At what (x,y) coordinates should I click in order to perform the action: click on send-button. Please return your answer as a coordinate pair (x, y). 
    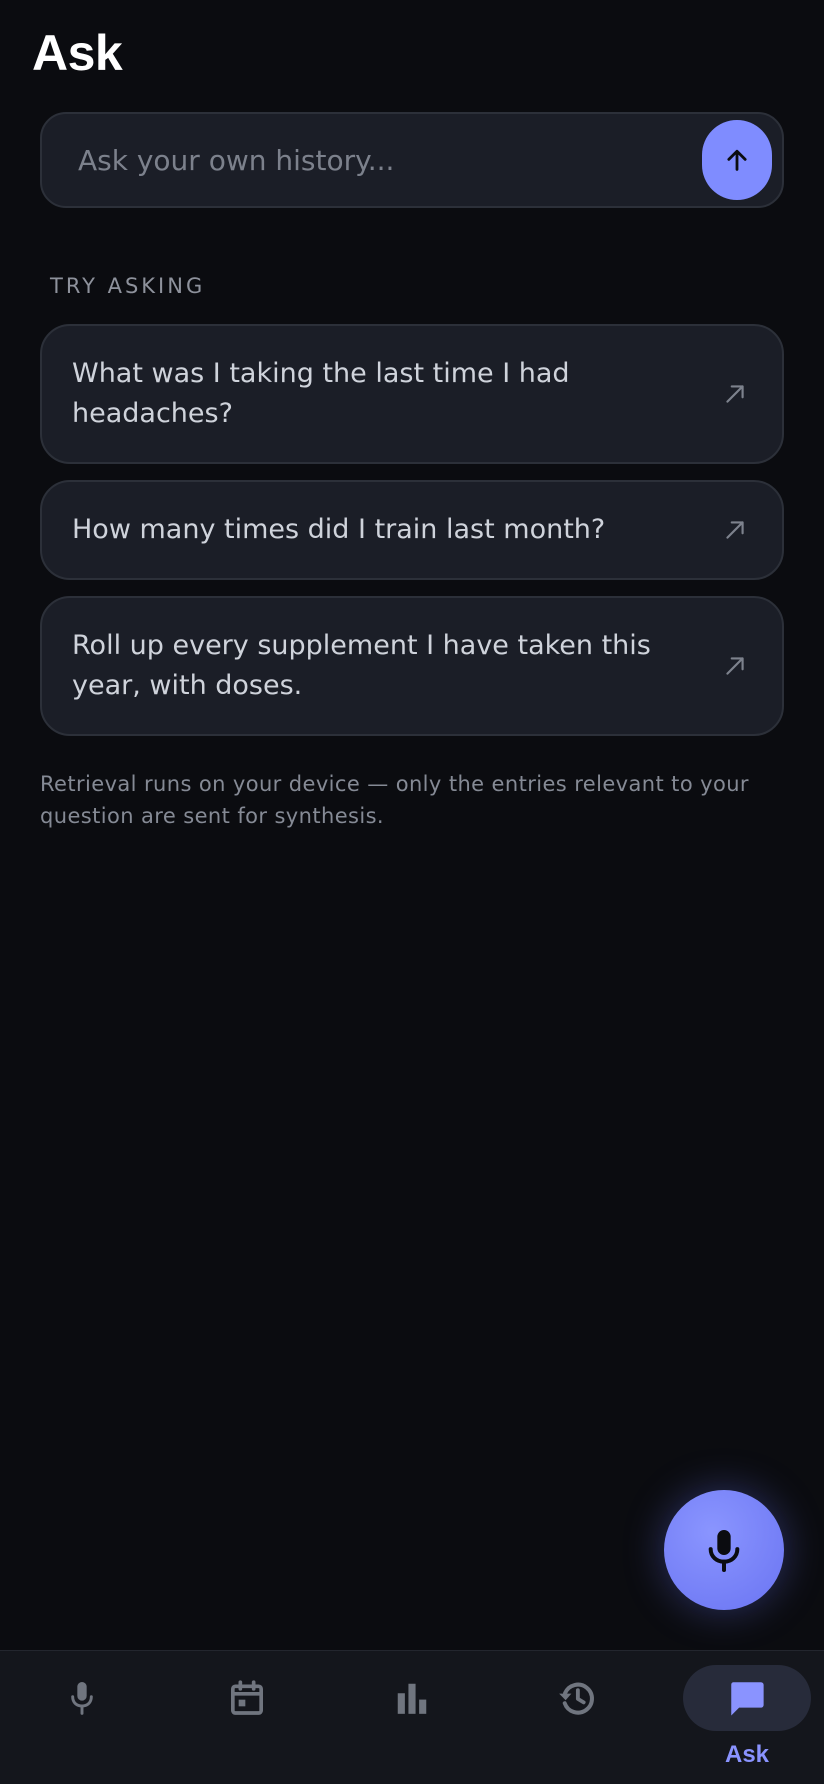
    Looking at the image, I should click on (737, 160).